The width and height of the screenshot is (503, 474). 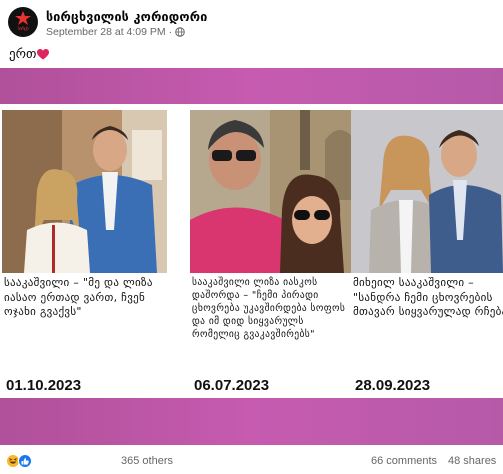 What do you see at coordinates (25, 461) in the screenshot?
I see `like-reaction-icon` at bounding box center [25, 461].